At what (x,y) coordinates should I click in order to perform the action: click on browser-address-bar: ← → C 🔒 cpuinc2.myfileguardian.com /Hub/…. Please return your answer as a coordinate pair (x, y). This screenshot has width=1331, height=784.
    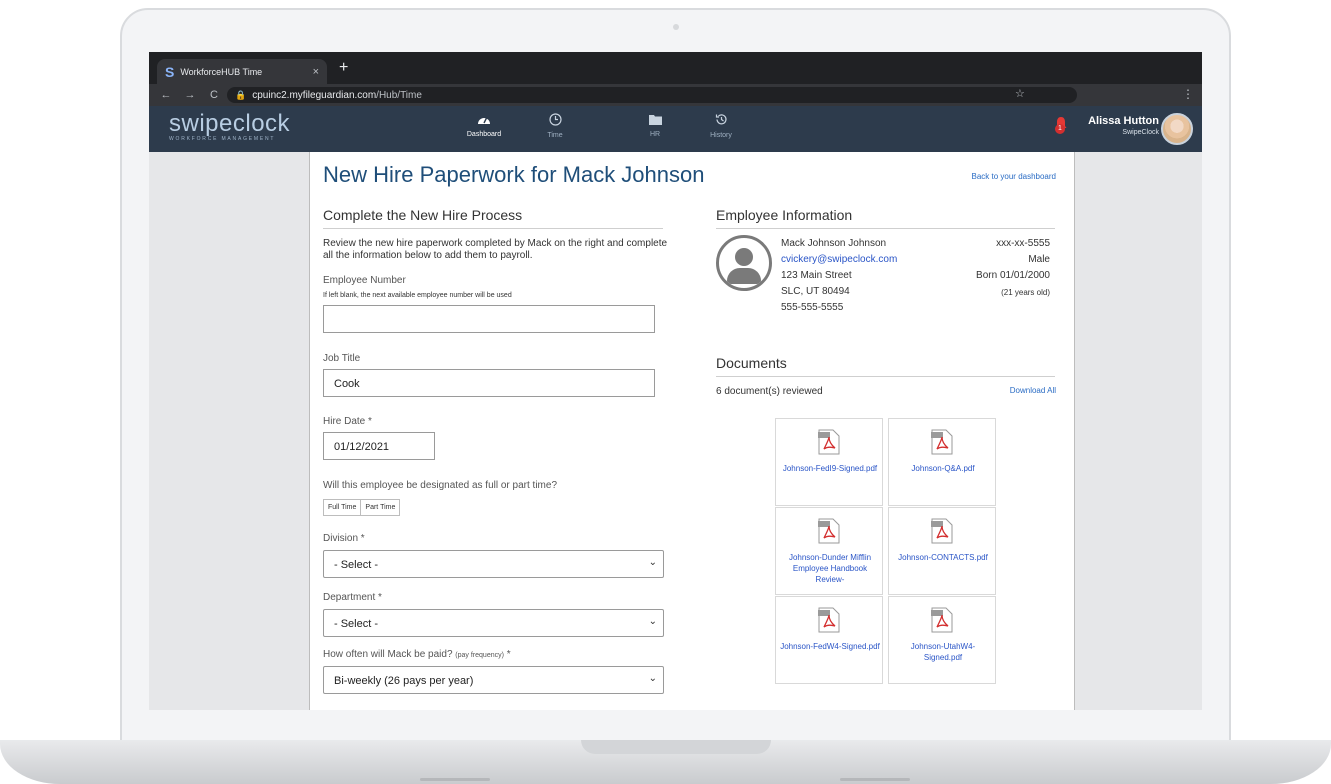
    Looking at the image, I should click on (675, 95).